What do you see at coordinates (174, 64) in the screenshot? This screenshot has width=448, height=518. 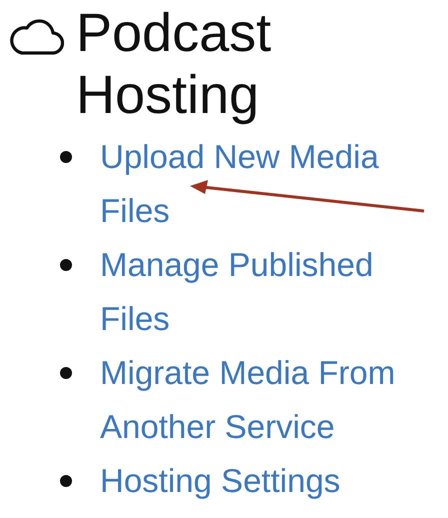 I see `page-title: Podcast Hosting` at bounding box center [174, 64].